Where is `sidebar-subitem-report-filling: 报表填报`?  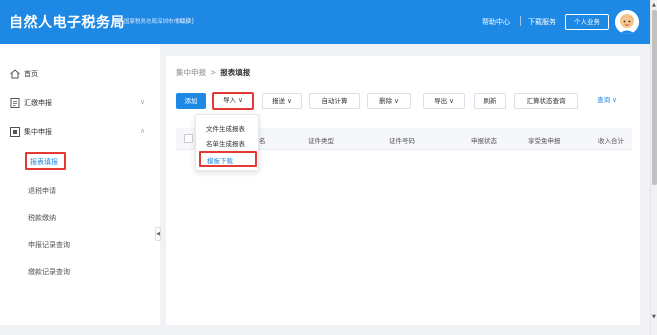 sidebar-subitem-report-filling: 报表填报 is located at coordinates (45, 161).